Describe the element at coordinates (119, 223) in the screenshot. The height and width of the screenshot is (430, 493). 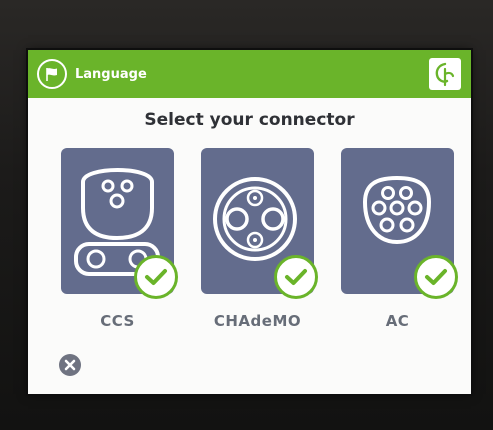
I see `connector-card-ccs` at that location.